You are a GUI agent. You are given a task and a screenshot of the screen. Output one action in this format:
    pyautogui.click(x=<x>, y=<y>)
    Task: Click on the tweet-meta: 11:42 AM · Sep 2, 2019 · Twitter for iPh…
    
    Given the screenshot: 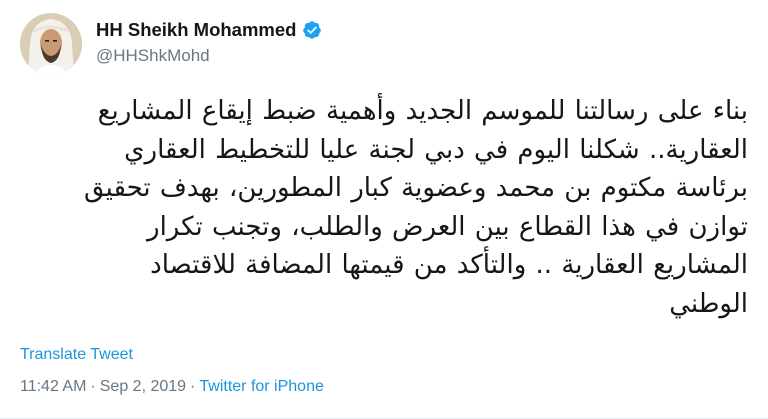 What is the action you would take?
    pyautogui.click(x=172, y=387)
    